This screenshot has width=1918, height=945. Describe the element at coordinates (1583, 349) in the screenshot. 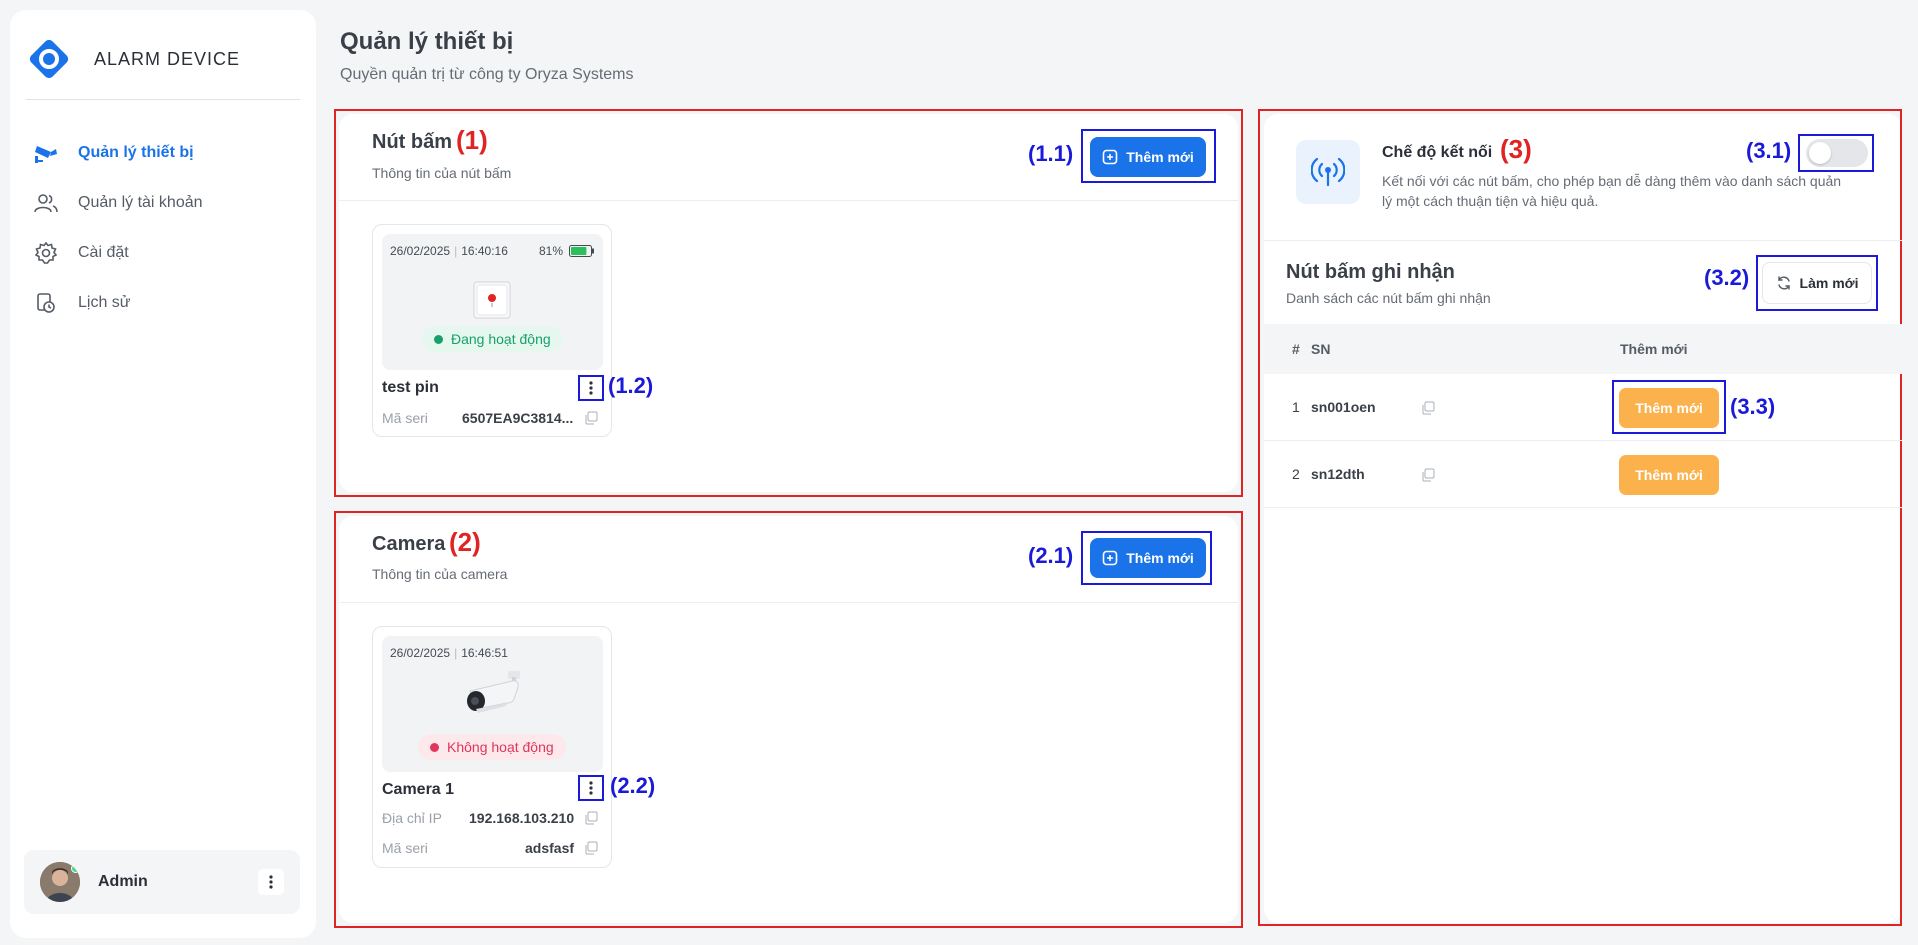

I see `table-header: # SN Thêm mới` at that location.